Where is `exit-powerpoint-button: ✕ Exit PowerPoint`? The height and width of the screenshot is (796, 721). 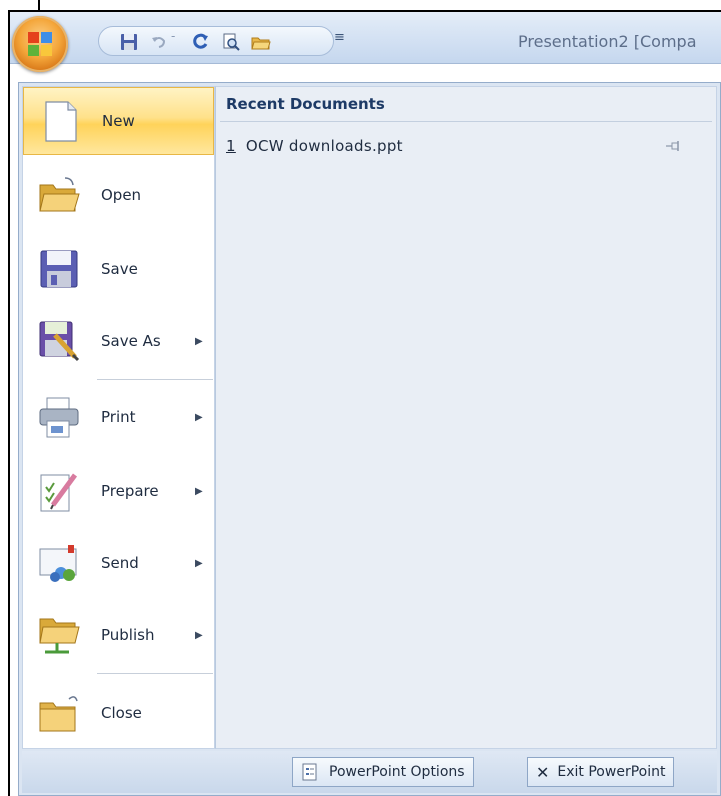
exit-powerpoint-button: ✕ Exit PowerPoint is located at coordinates (601, 772).